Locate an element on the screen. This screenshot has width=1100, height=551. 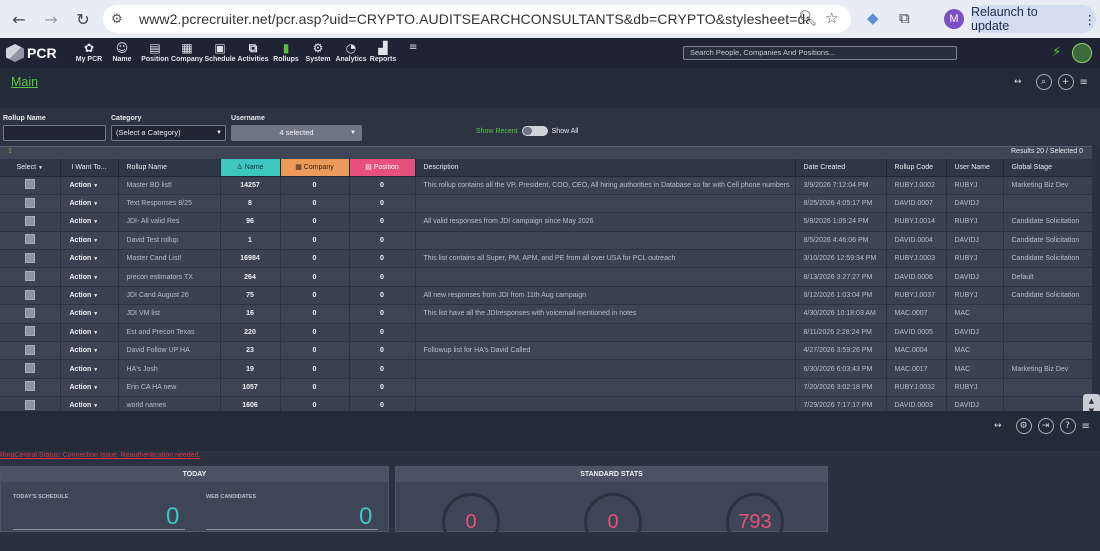
search-icon: ⌕ is located at coordinates (1043, 82).